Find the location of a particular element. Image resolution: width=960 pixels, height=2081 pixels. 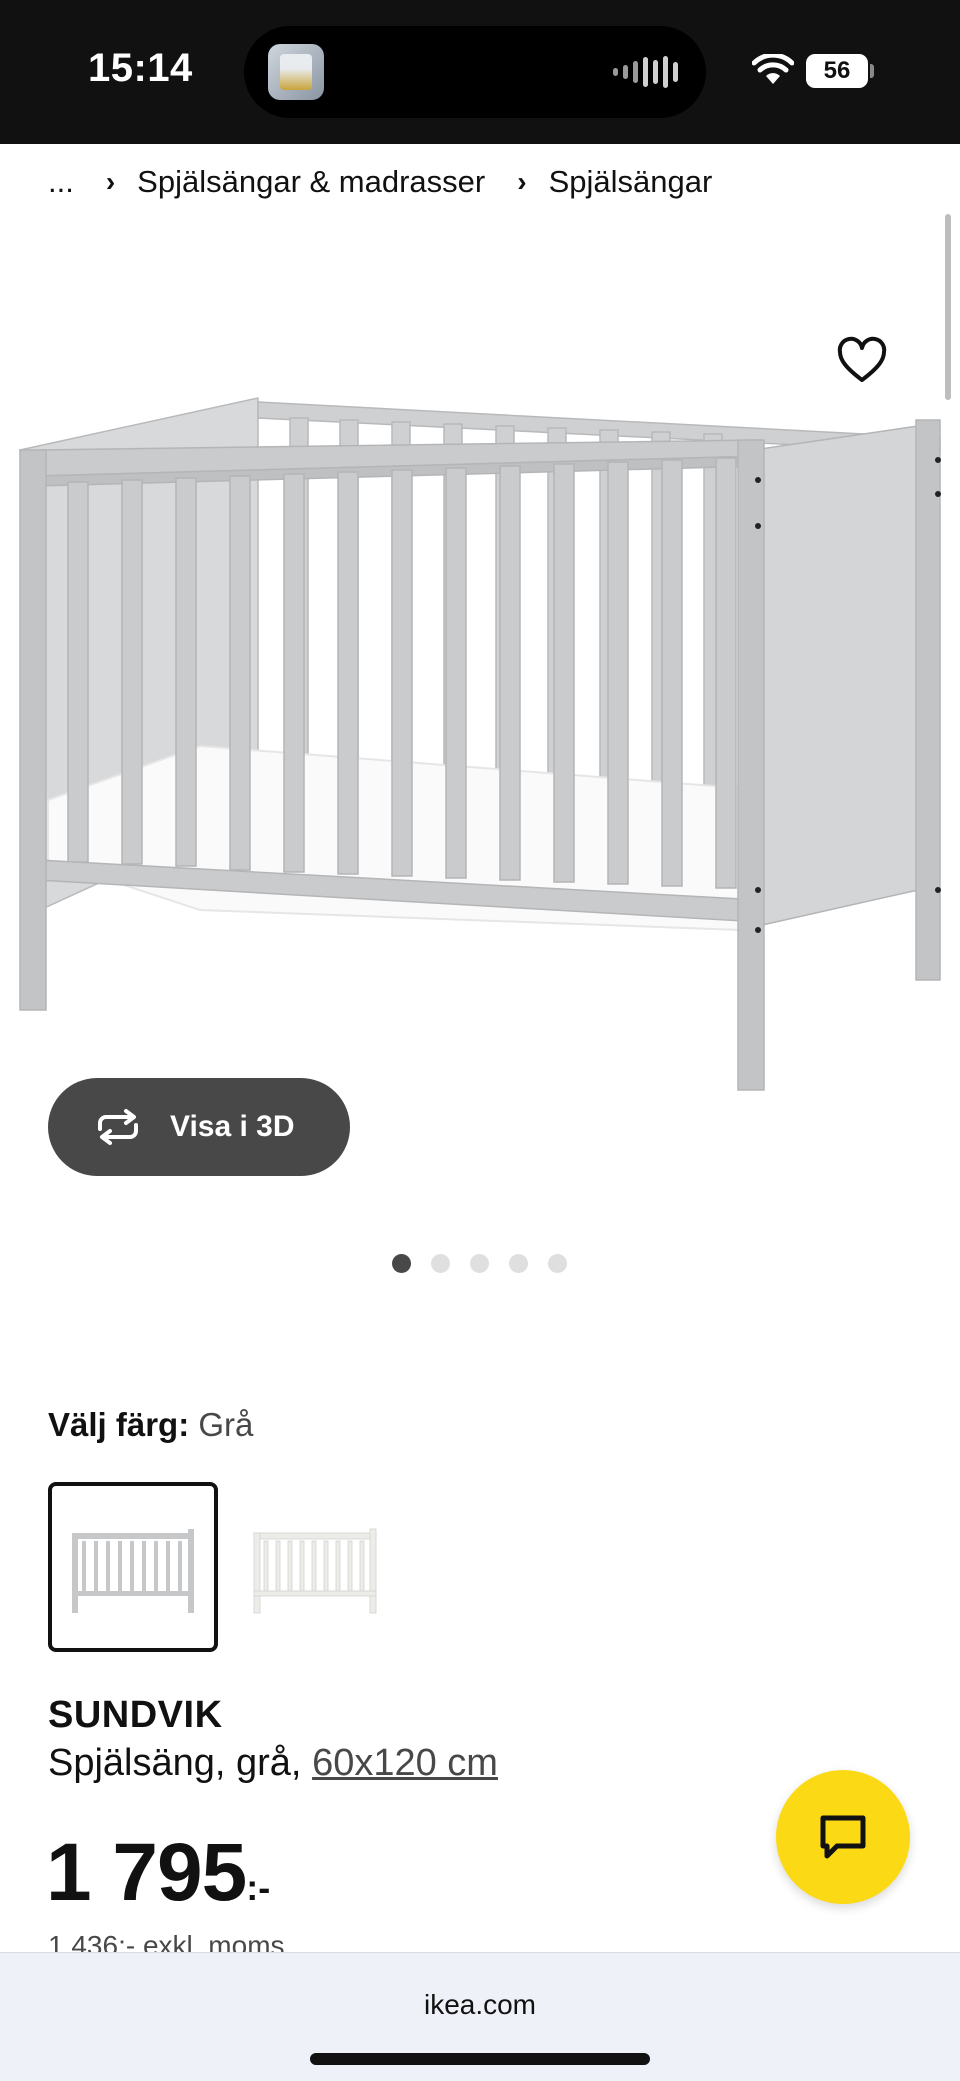

color-swatch-white is located at coordinates (315, 1567).